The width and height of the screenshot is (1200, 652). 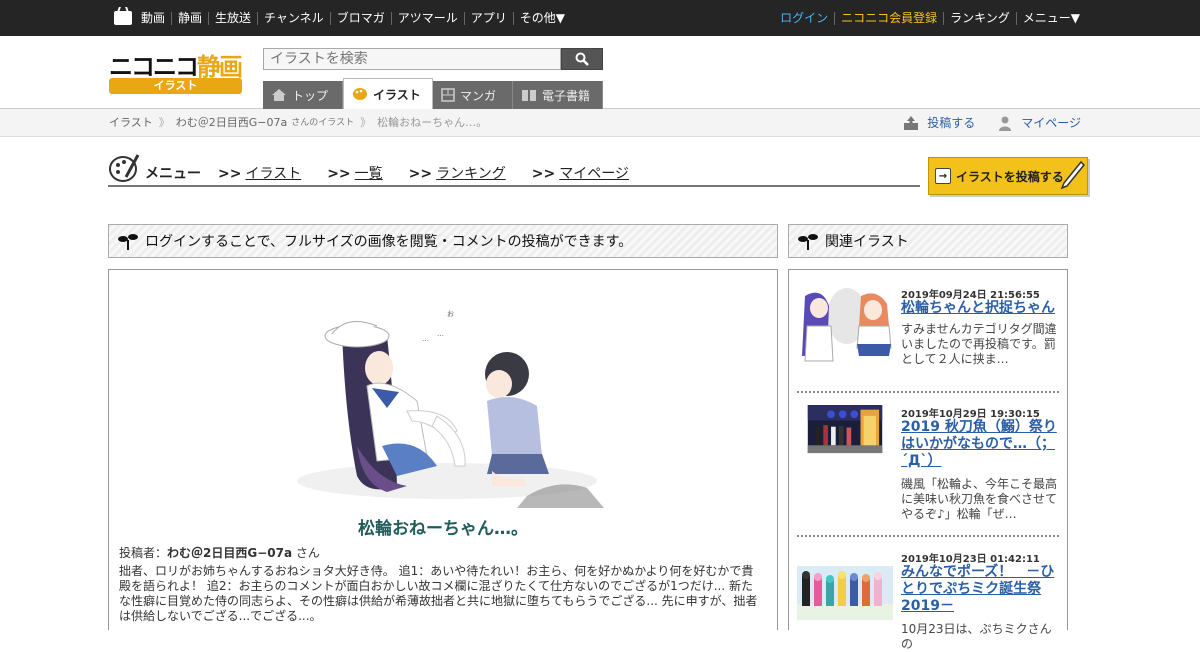 What do you see at coordinates (176, 67) in the screenshot?
I see `logo-wordmark: ニコニコ静画` at bounding box center [176, 67].